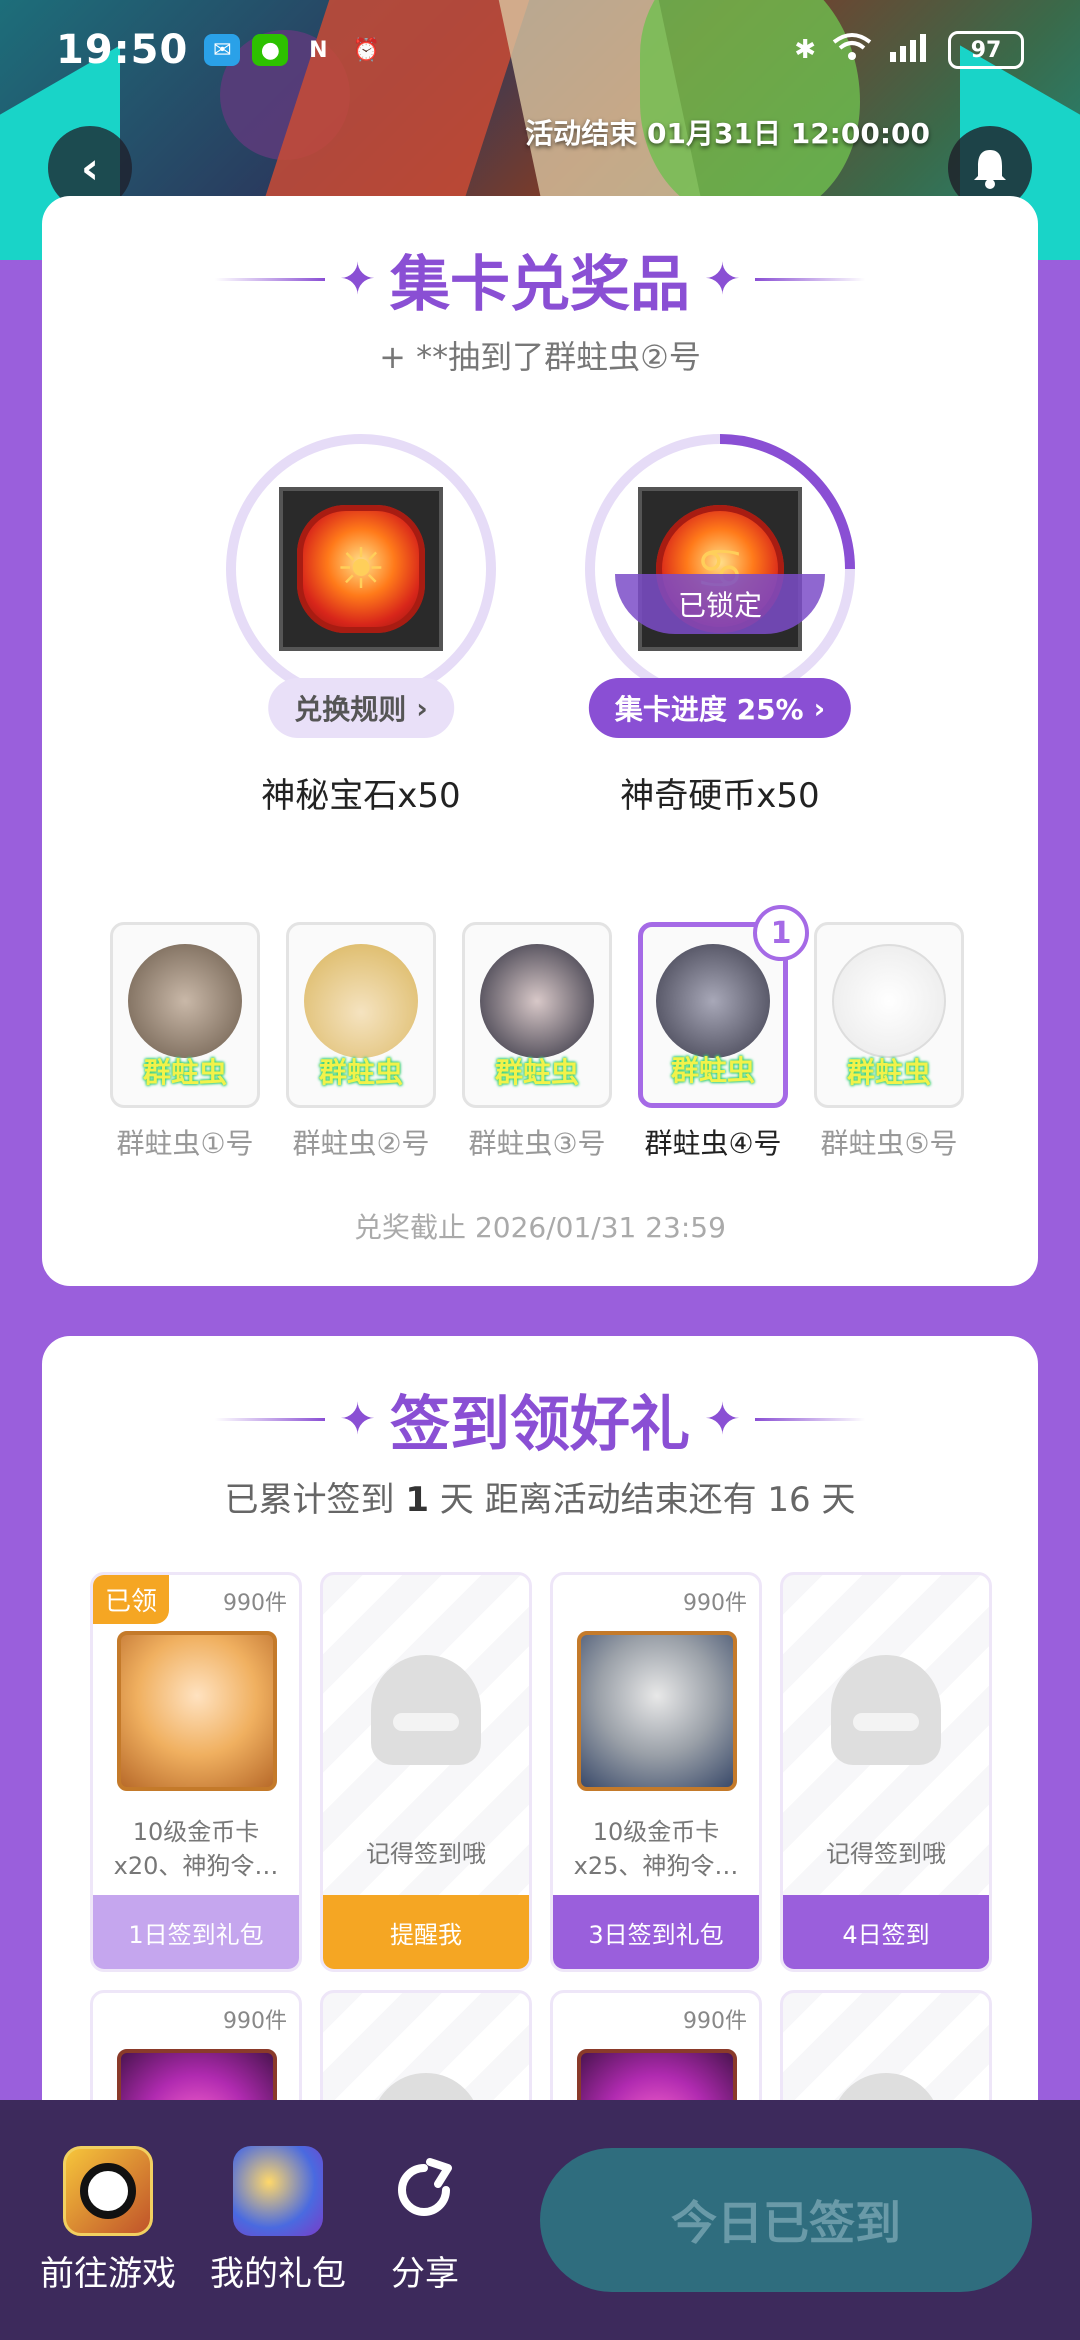 This screenshot has height=2340, width=1080. I want to click on gift-card: 990件 10级金币卡 x25、神狗令… 3日签到礼包, so click(656, 1772).